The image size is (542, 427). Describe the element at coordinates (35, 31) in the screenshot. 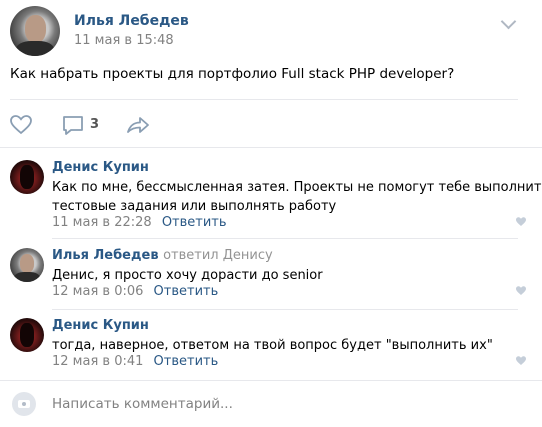

I see `author-avatar` at that location.